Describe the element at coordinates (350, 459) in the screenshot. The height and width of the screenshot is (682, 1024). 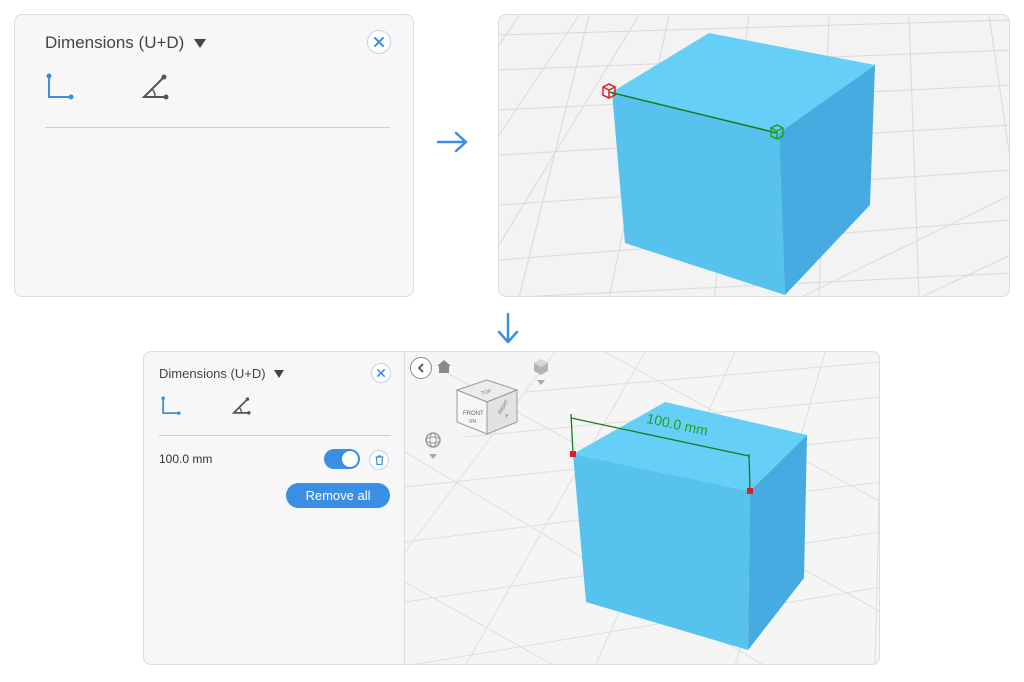
I see `toggle-knob` at that location.